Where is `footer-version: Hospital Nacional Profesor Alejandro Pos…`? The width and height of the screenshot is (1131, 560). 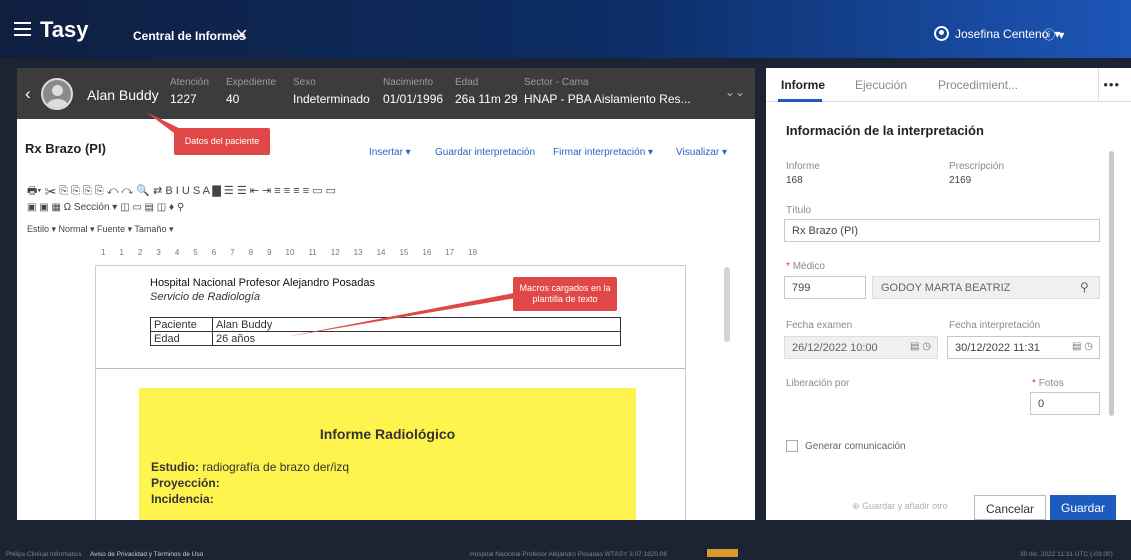 footer-version: Hospital Nacional Profesor Alejandro Pos… is located at coordinates (569, 554).